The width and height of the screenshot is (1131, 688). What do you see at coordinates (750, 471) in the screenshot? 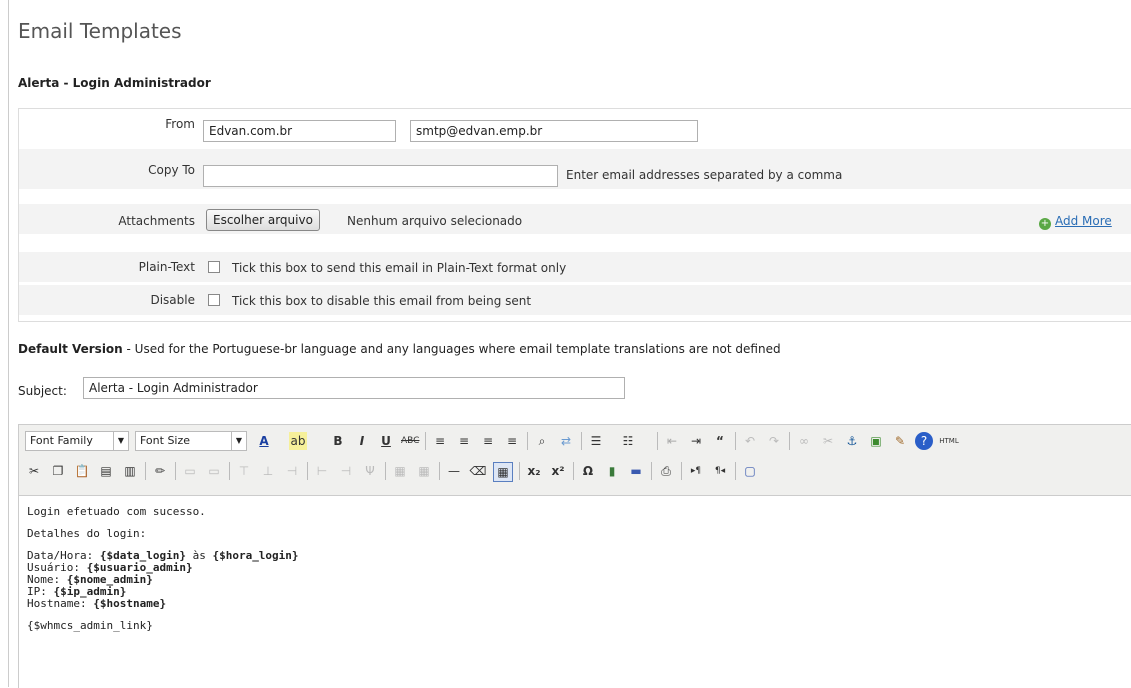
I see `fullscreen-icon: ▢` at bounding box center [750, 471].